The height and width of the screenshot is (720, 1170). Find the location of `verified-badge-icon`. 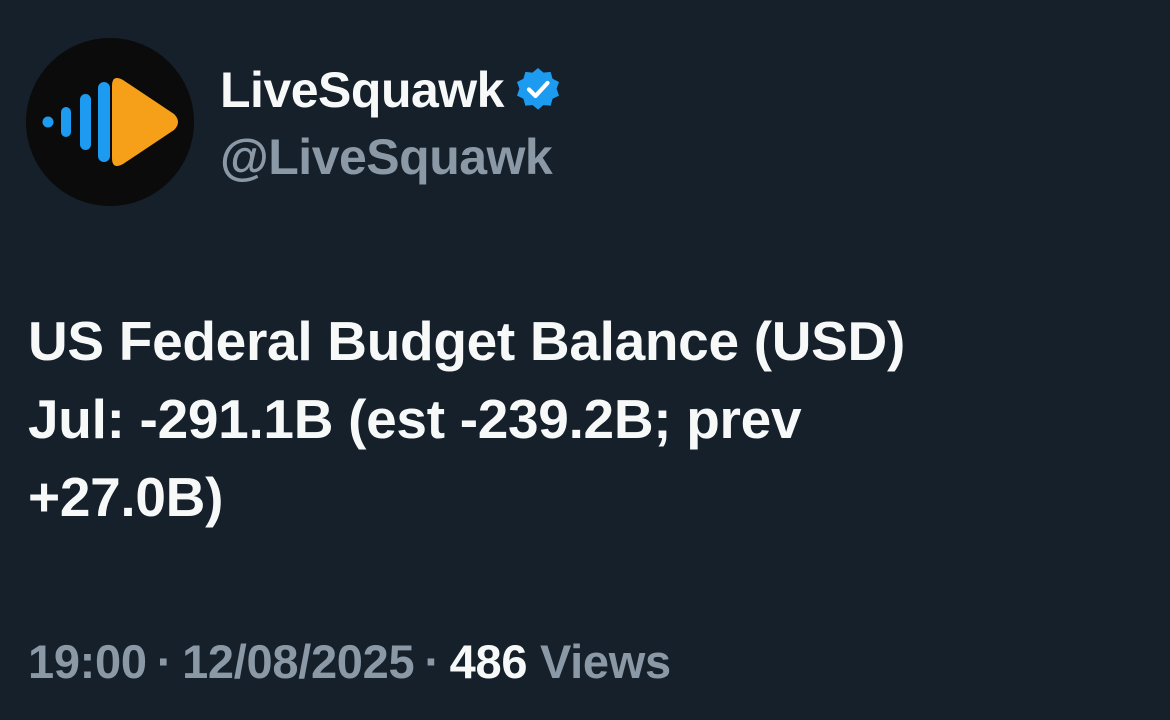

verified-badge-icon is located at coordinates (538, 90).